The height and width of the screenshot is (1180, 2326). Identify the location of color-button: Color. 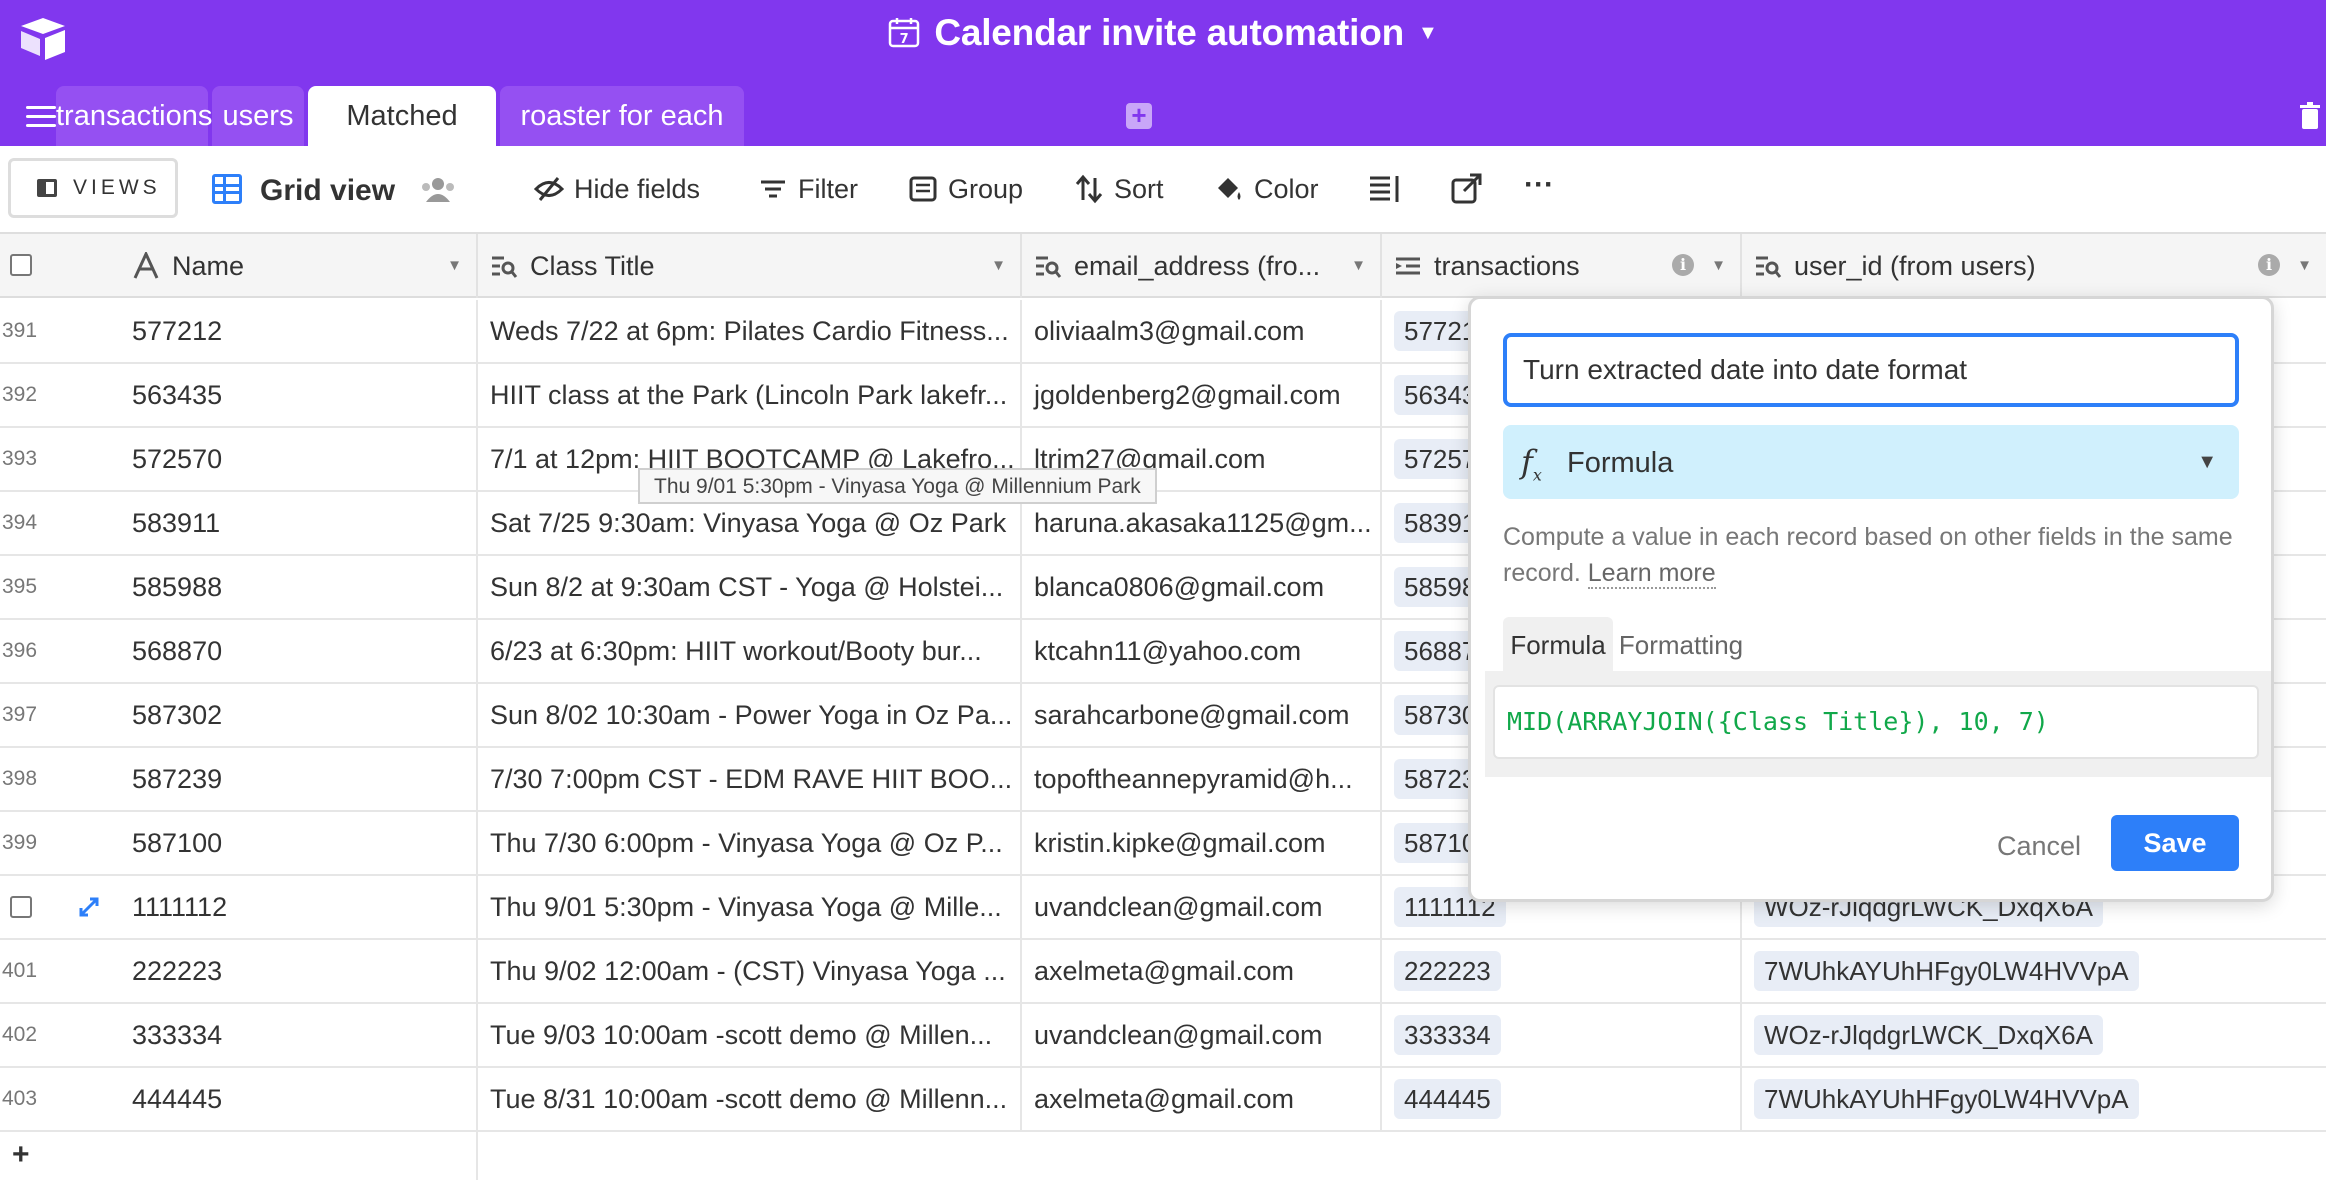
(1266, 189).